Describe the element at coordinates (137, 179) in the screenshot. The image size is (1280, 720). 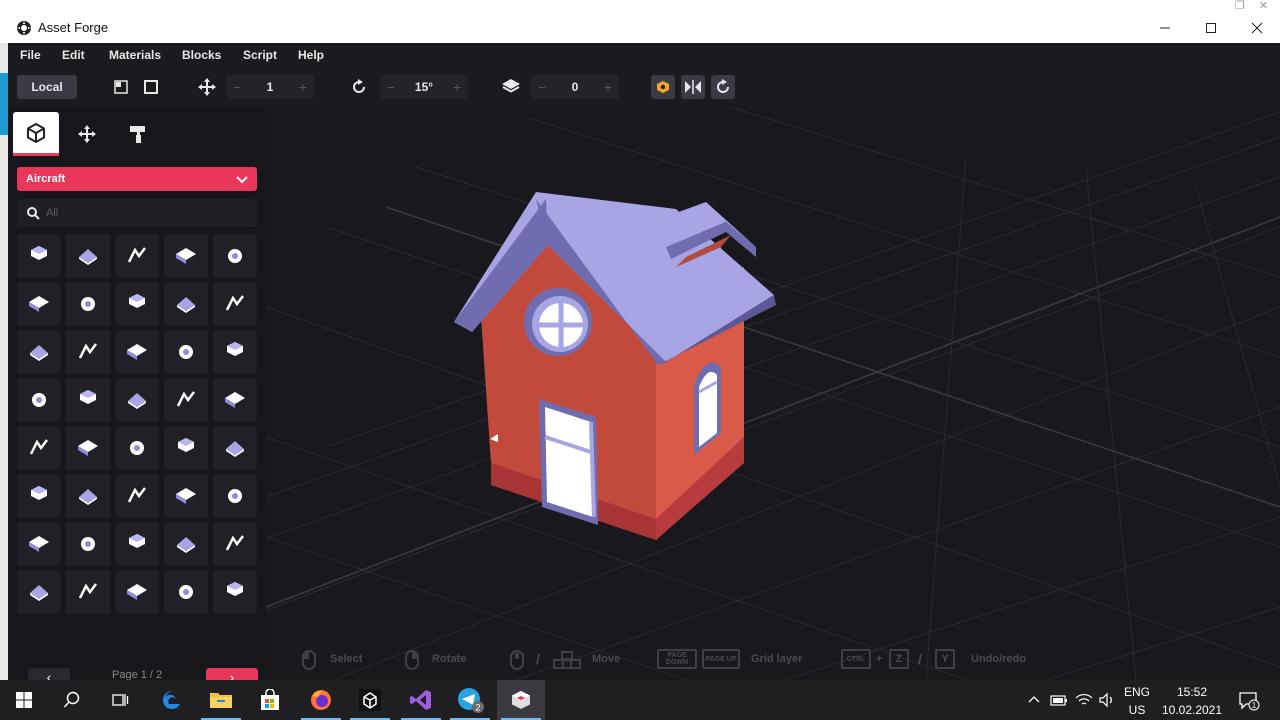
I see `category-dropdown: Aircraft` at that location.